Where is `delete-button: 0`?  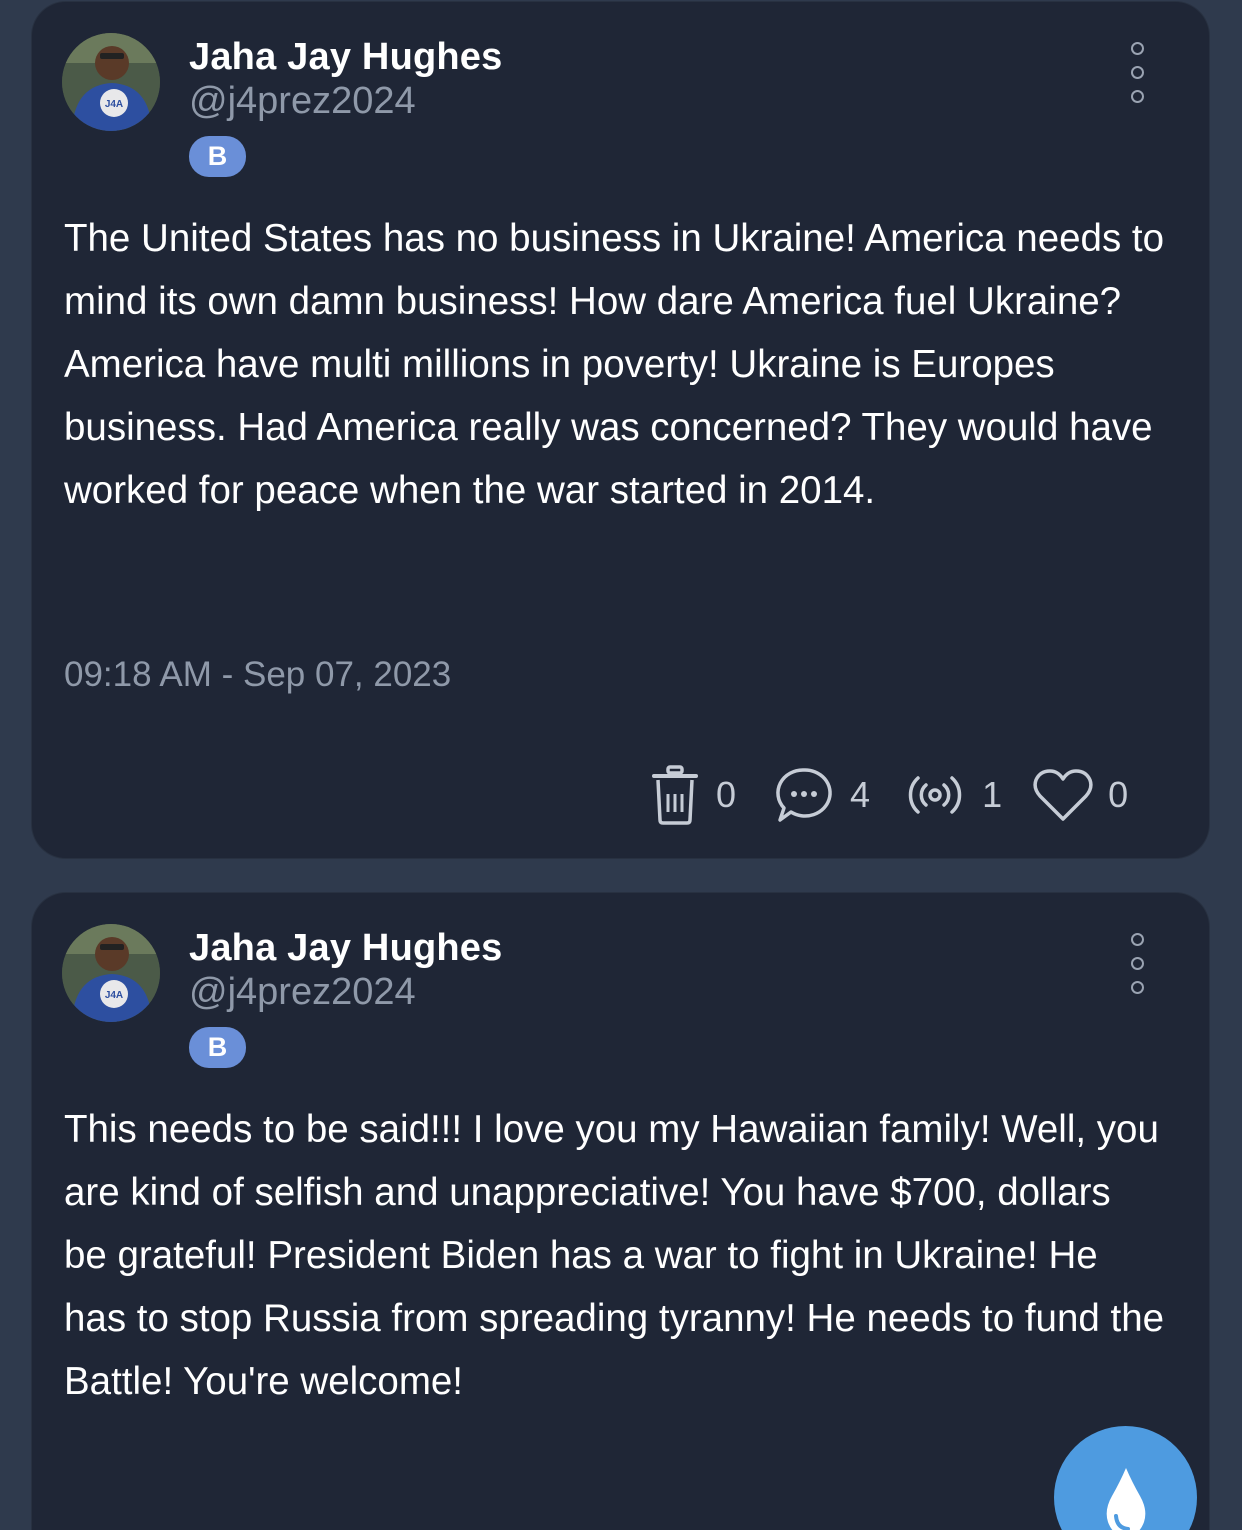
delete-button: 0 is located at coordinates (693, 795).